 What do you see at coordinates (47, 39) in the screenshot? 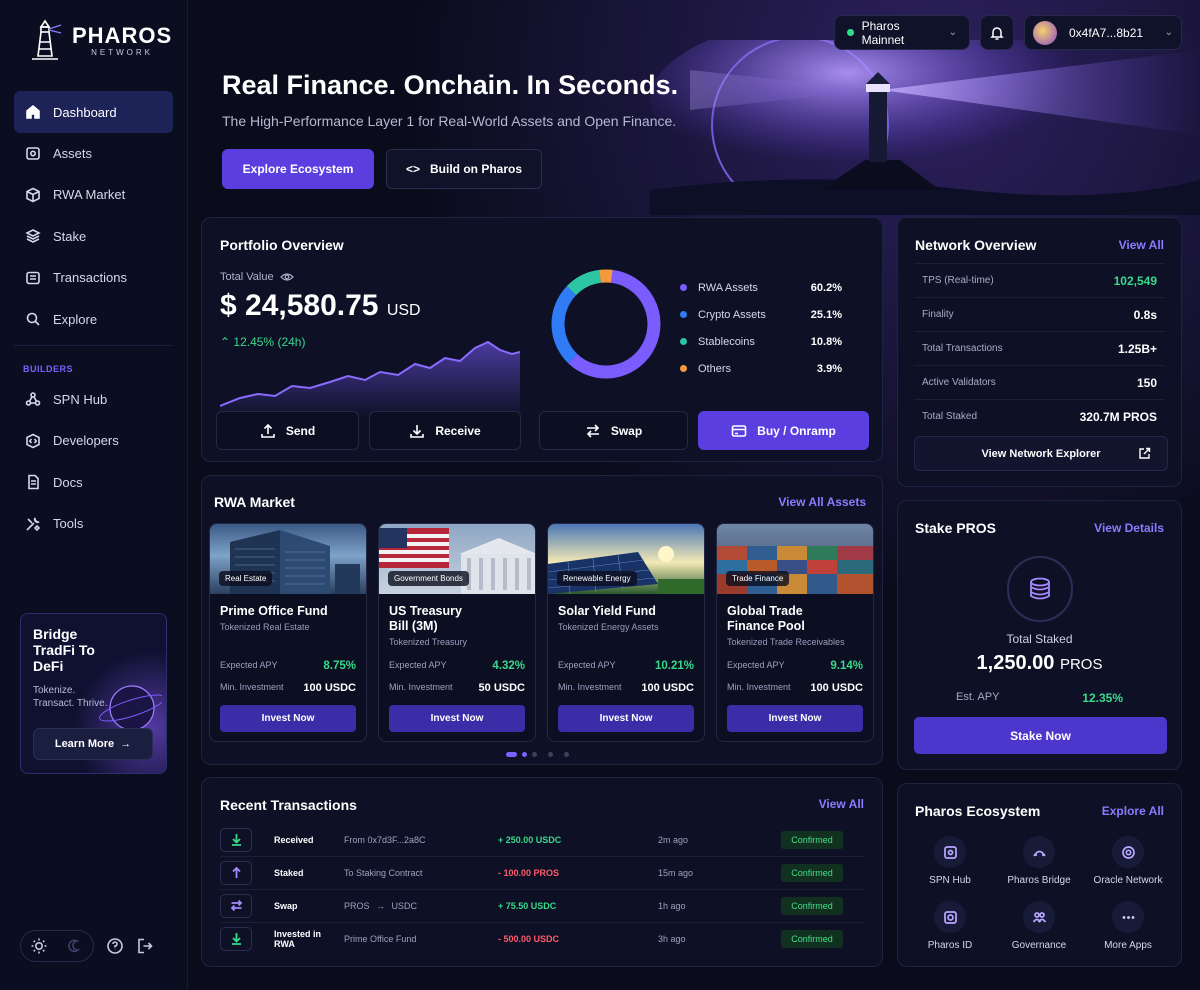
I see `lighthouse-logo-icon` at bounding box center [47, 39].